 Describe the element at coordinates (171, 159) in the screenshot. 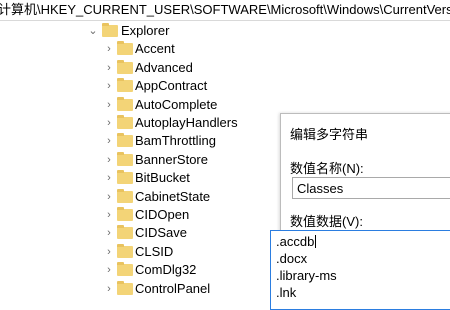

I see `tree-item-label: BannerStore` at that location.